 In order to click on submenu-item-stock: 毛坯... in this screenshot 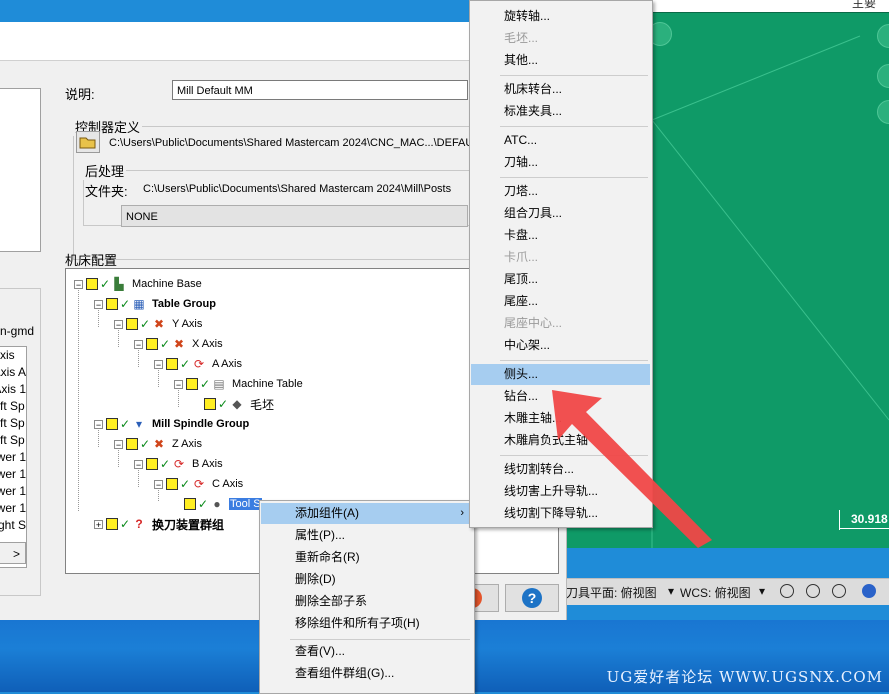, I will do `click(521, 38)`.